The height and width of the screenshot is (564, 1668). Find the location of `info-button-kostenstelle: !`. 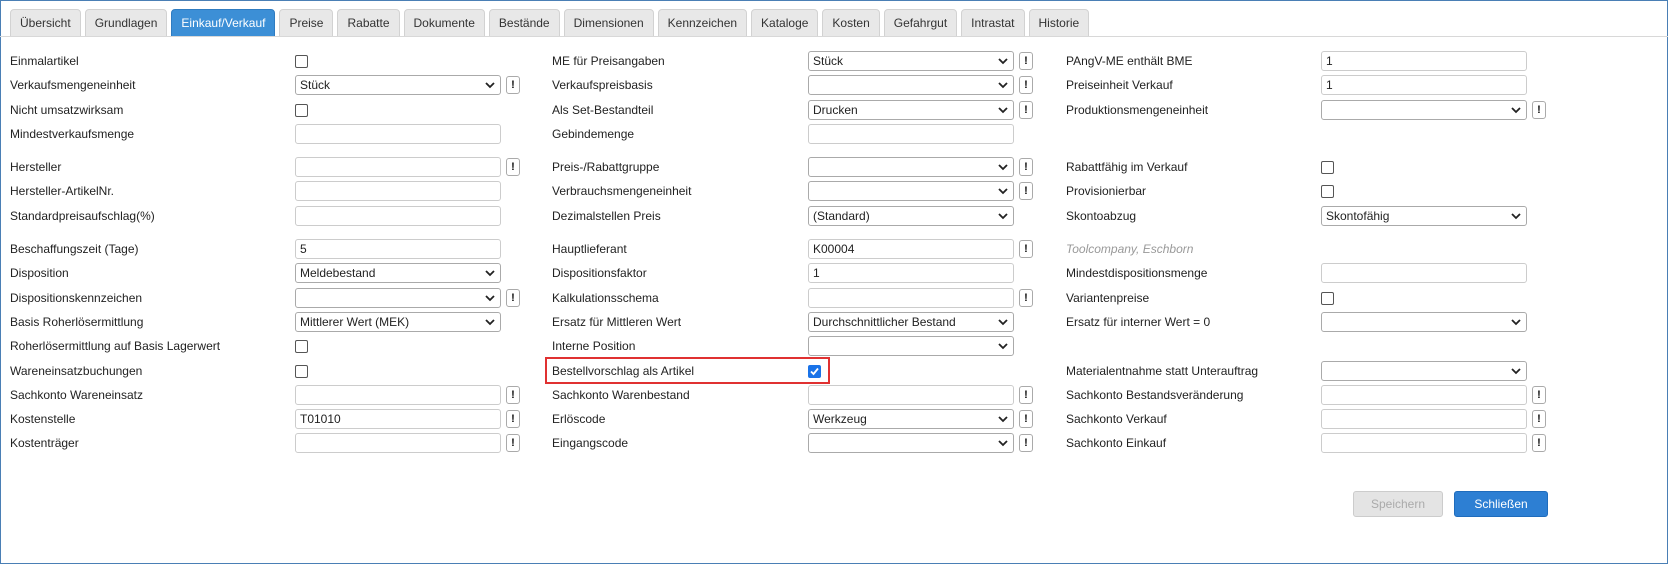

info-button-kostenstelle: ! is located at coordinates (513, 419).